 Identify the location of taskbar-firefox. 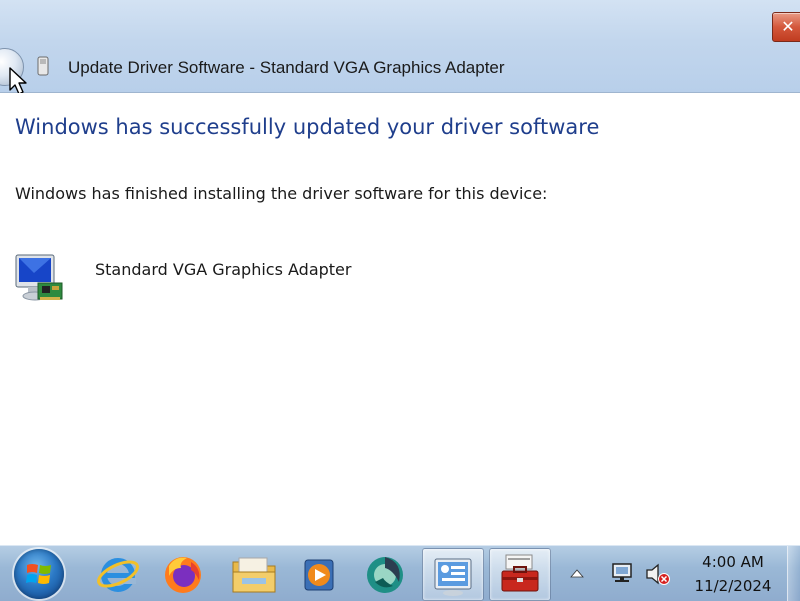
(183, 573).